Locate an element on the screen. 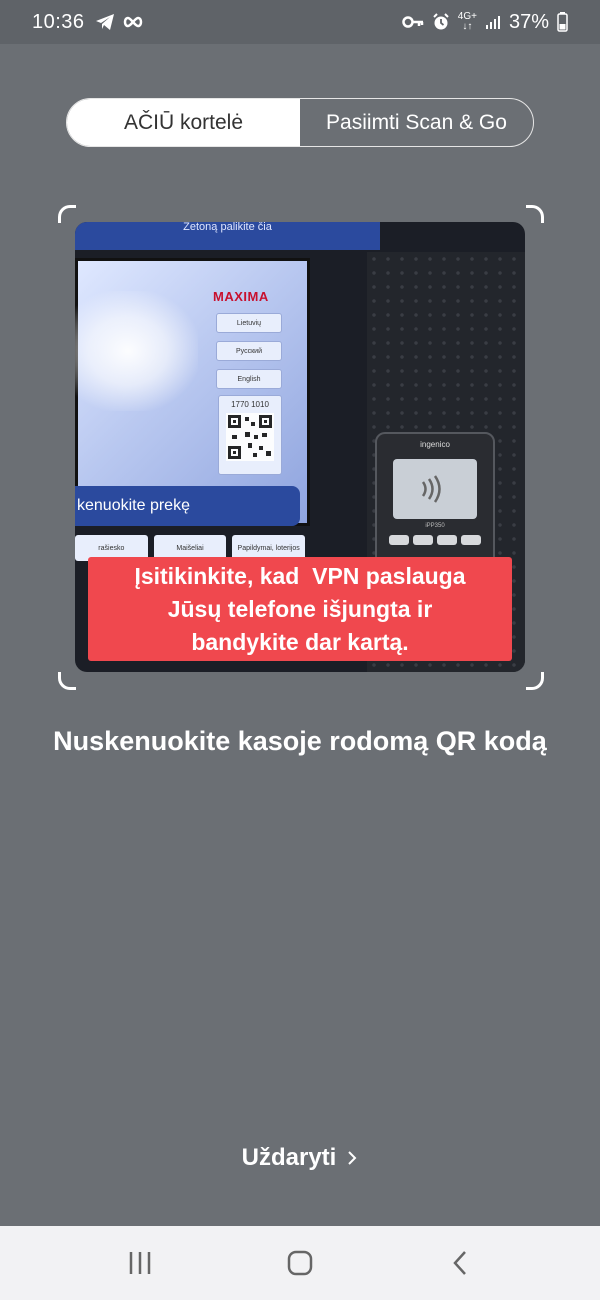 Image resolution: width=600 pixels, height=1300 pixels. network-type: 4G+ is located at coordinates (467, 16).